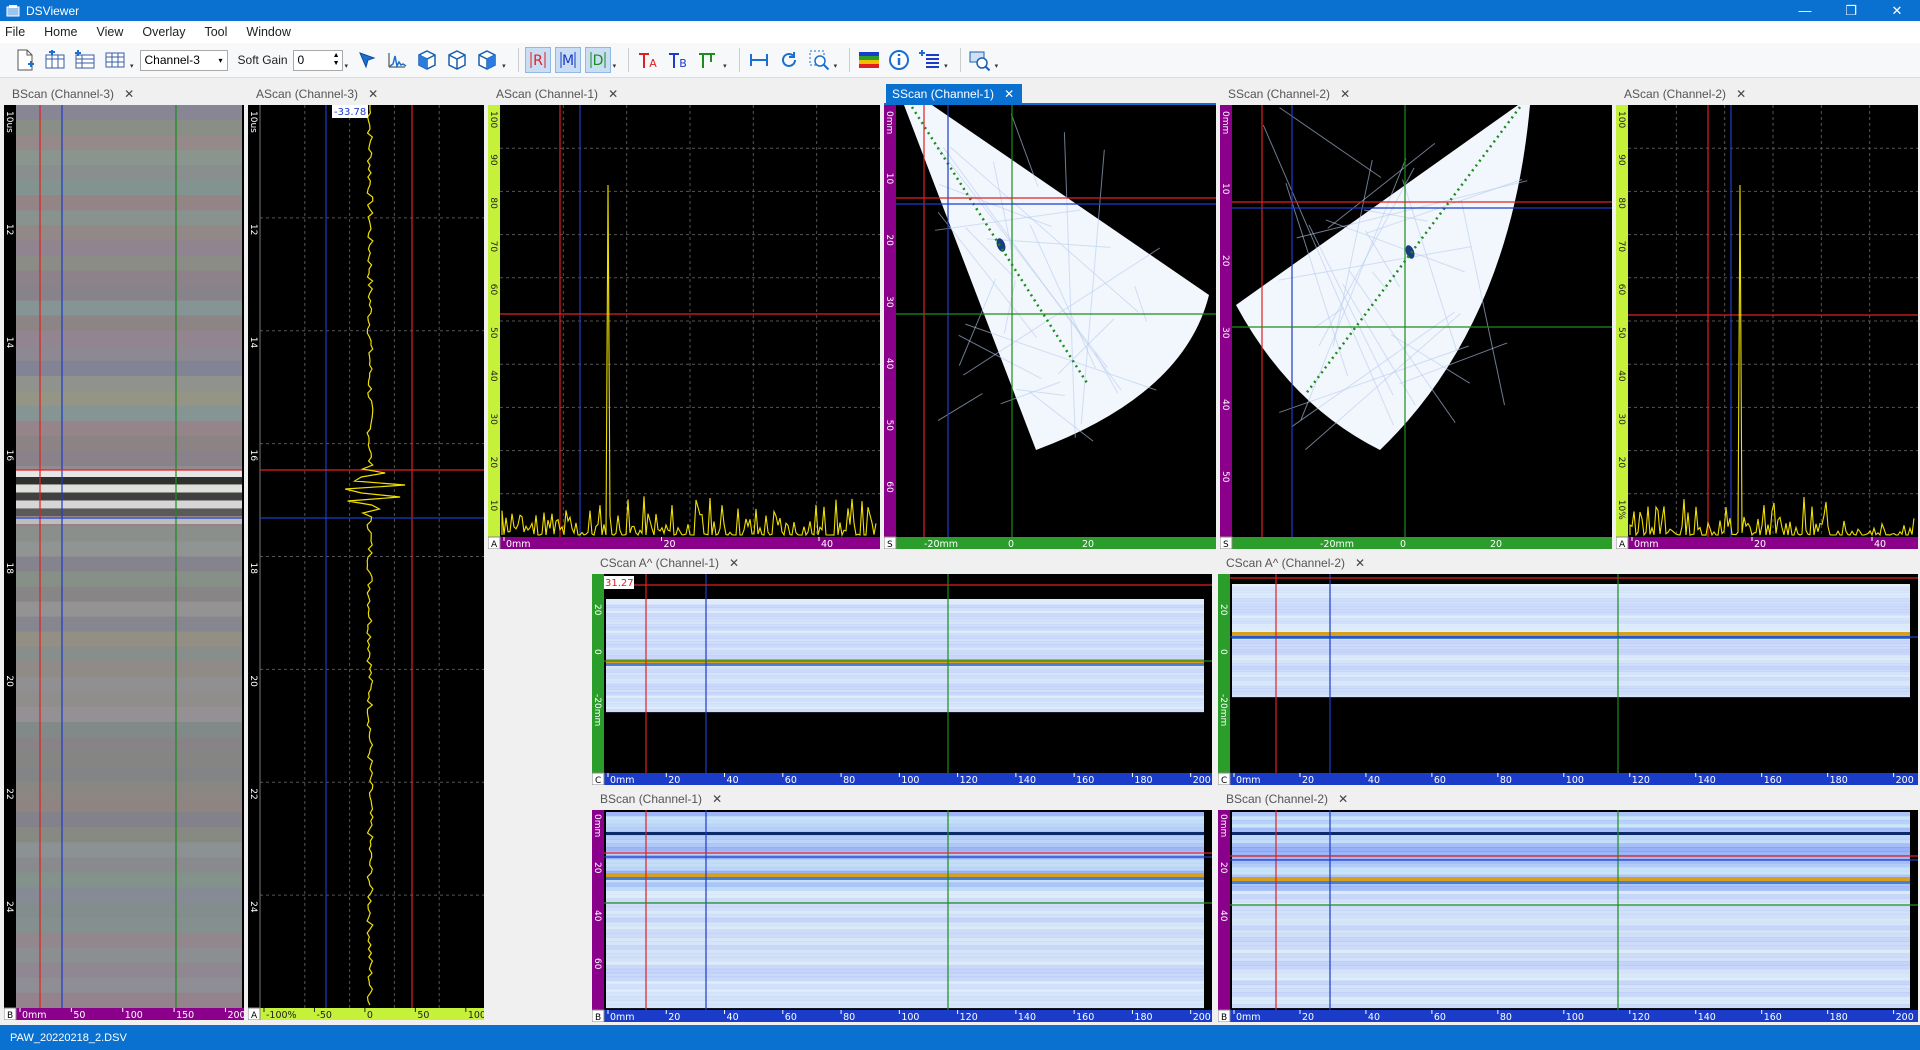  I want to click on x-tick-label: 140, so click(1707, 780).